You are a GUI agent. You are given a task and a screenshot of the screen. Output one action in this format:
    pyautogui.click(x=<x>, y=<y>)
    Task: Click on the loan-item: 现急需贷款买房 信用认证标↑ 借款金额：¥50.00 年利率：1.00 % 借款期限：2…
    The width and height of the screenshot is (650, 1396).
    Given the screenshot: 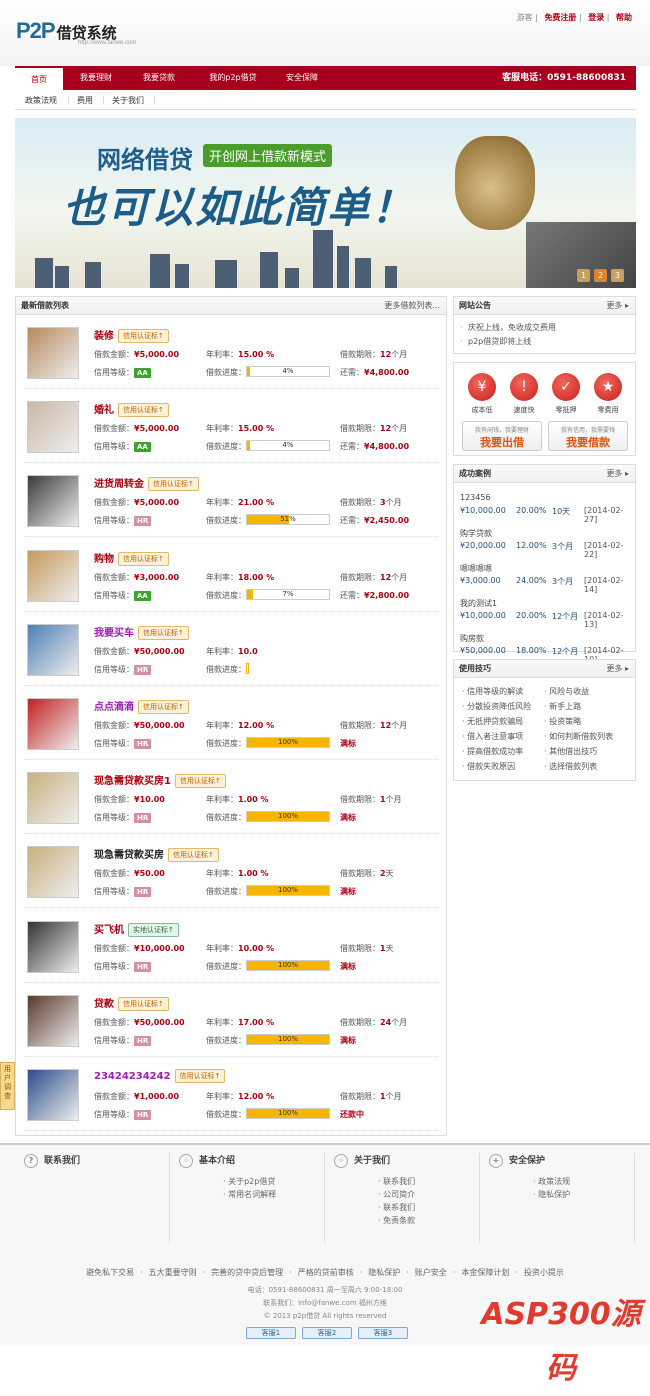 What is the action you would take?
    pyautogui.click(x=231, y=873)
    